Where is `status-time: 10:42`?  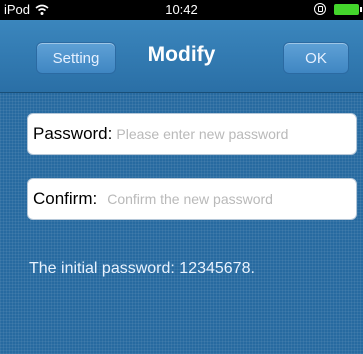 status-time: 10:42 is located at coordinates (181, 9).